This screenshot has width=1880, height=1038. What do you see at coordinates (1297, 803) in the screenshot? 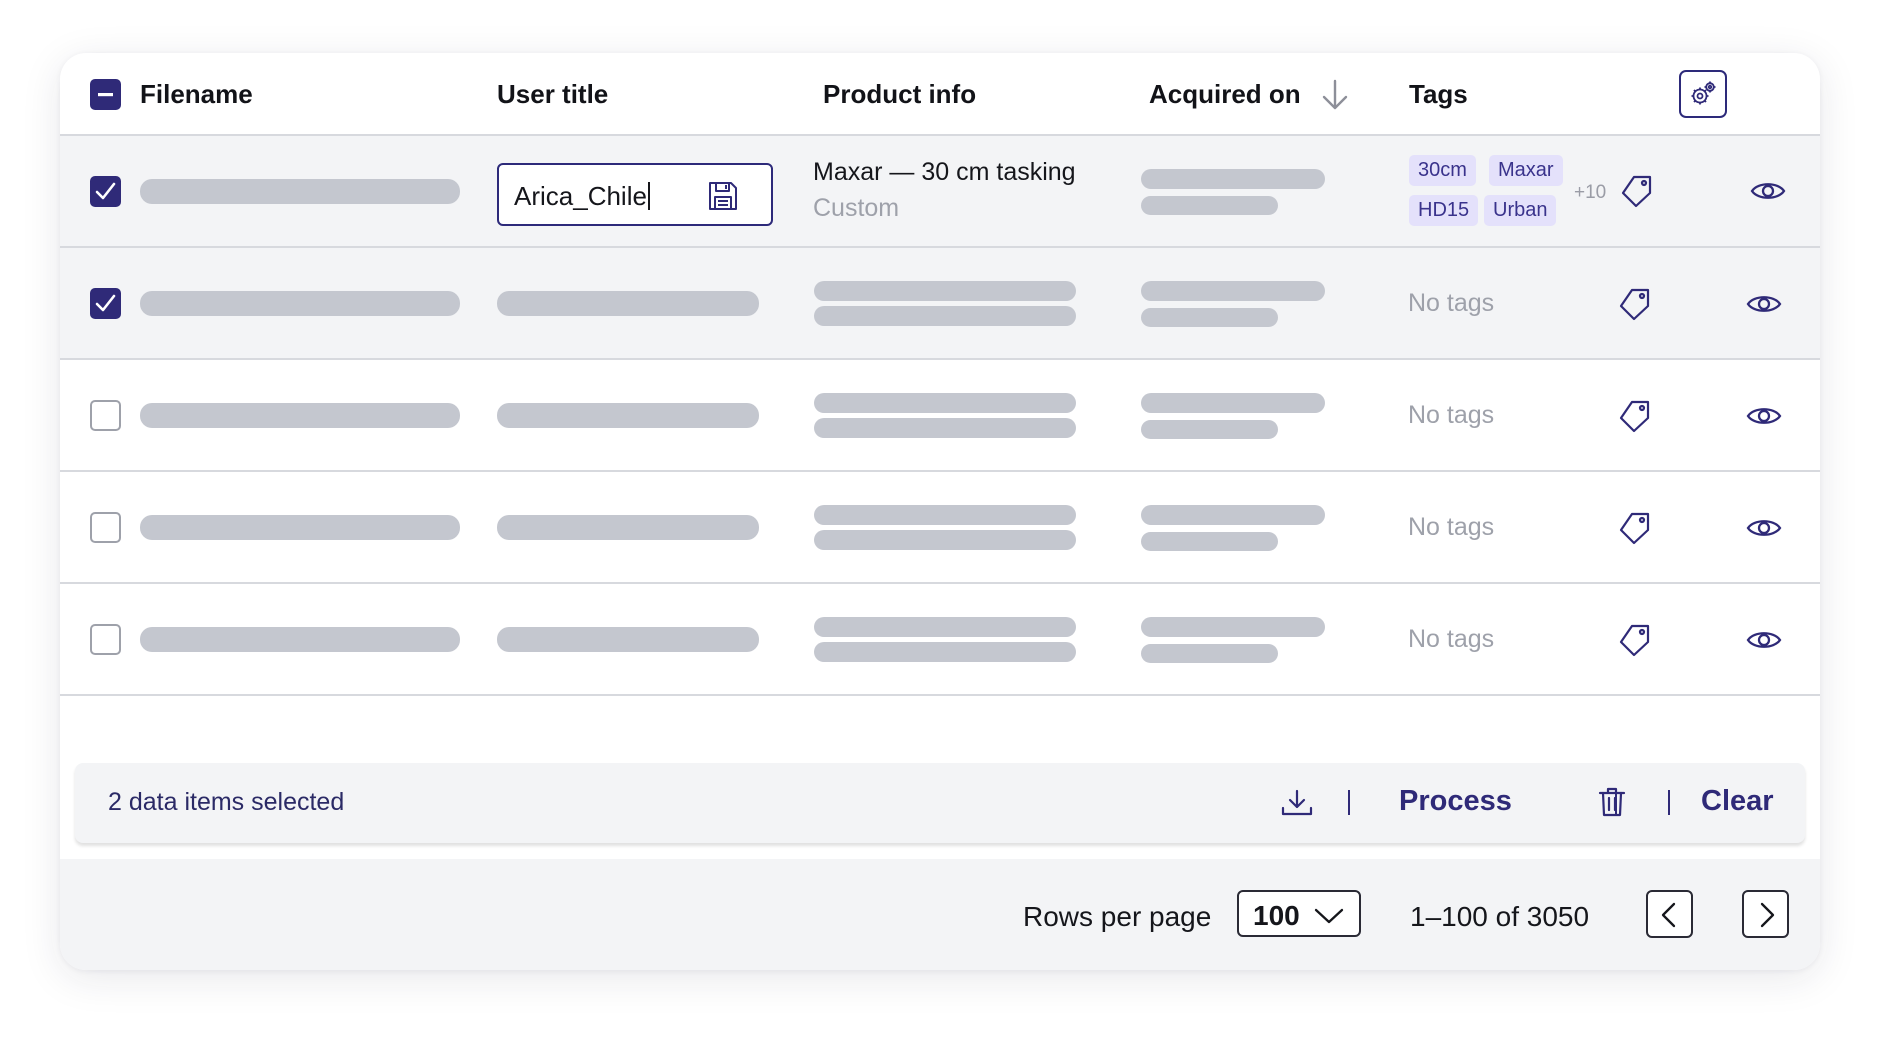
I see `download-icon` at bounding box center [1297, 803].